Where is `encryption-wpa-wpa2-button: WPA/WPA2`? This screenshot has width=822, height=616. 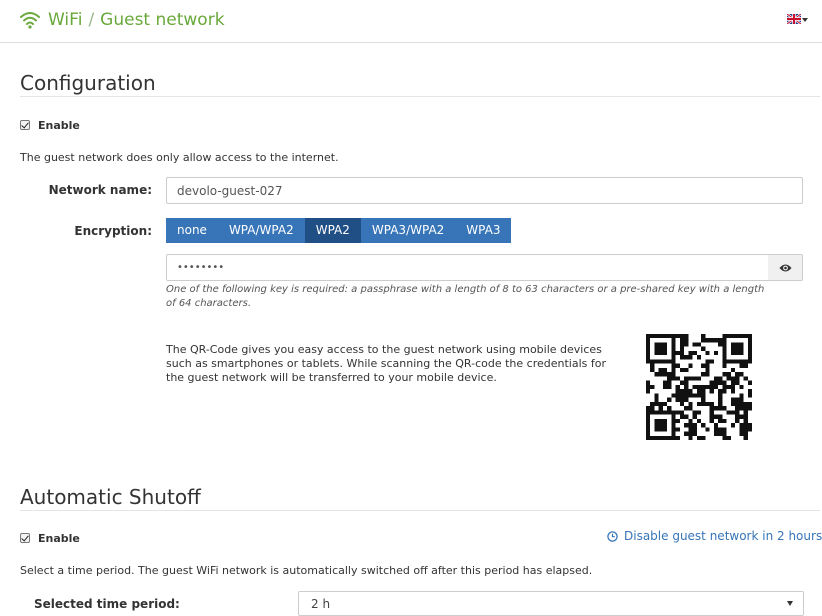 encryption-wpa-wpa2-button: WPA/WPA2 is located at coordinates (261, 230).